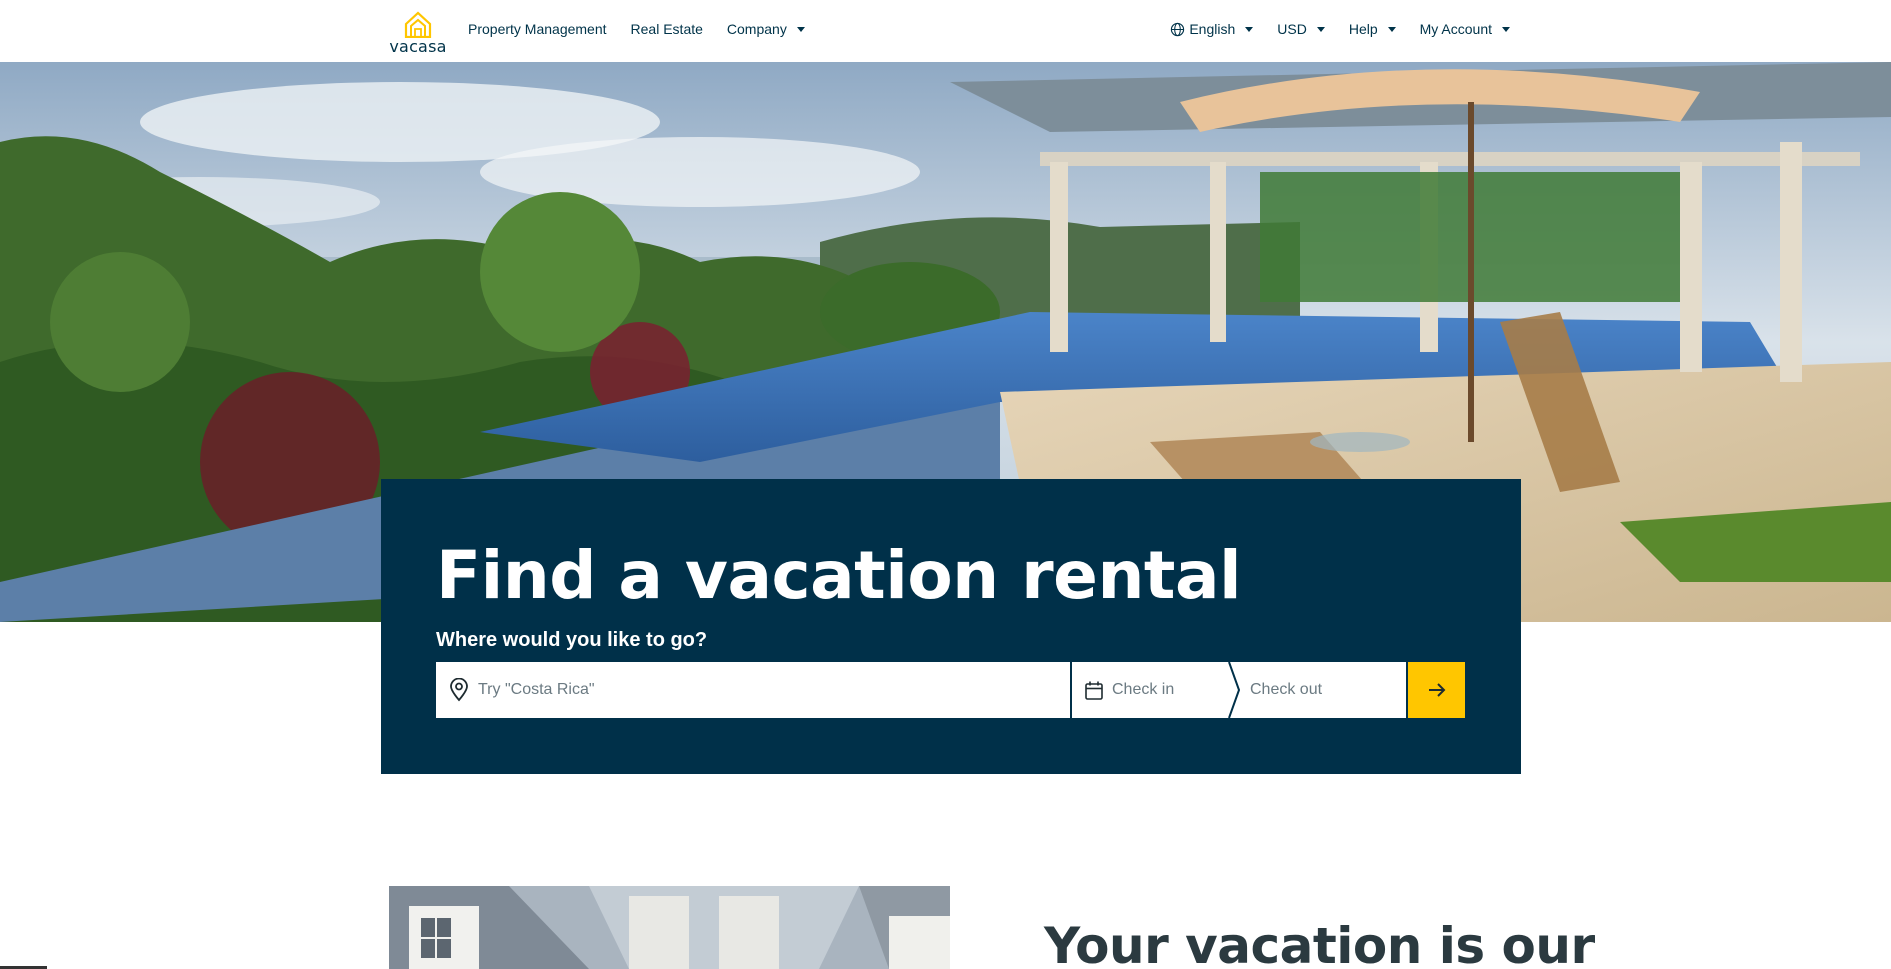 The image size is (1891, 969). Describe the element at coordinates (1286, 689) in the screenshot. I see `check-out-label: Check out` at that location.